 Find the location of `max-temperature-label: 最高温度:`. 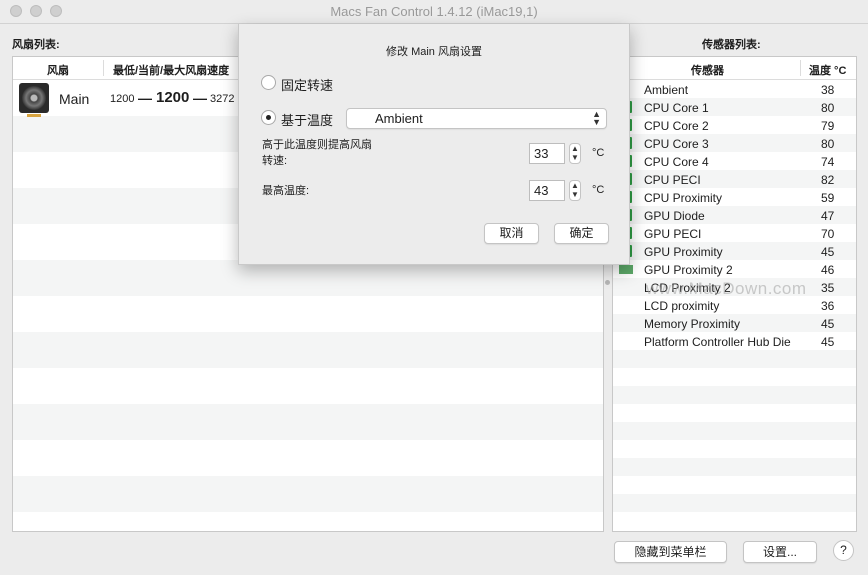

max-temperature-label: 最高温度: is located at coordinates (286, 191).